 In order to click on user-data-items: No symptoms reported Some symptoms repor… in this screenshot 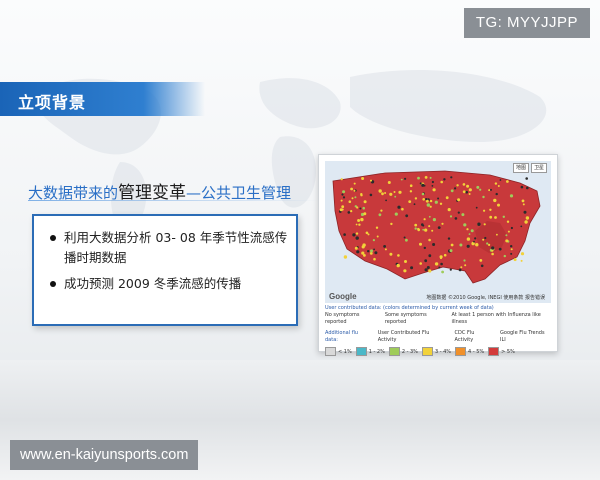, I will do `click(438, 319)`.